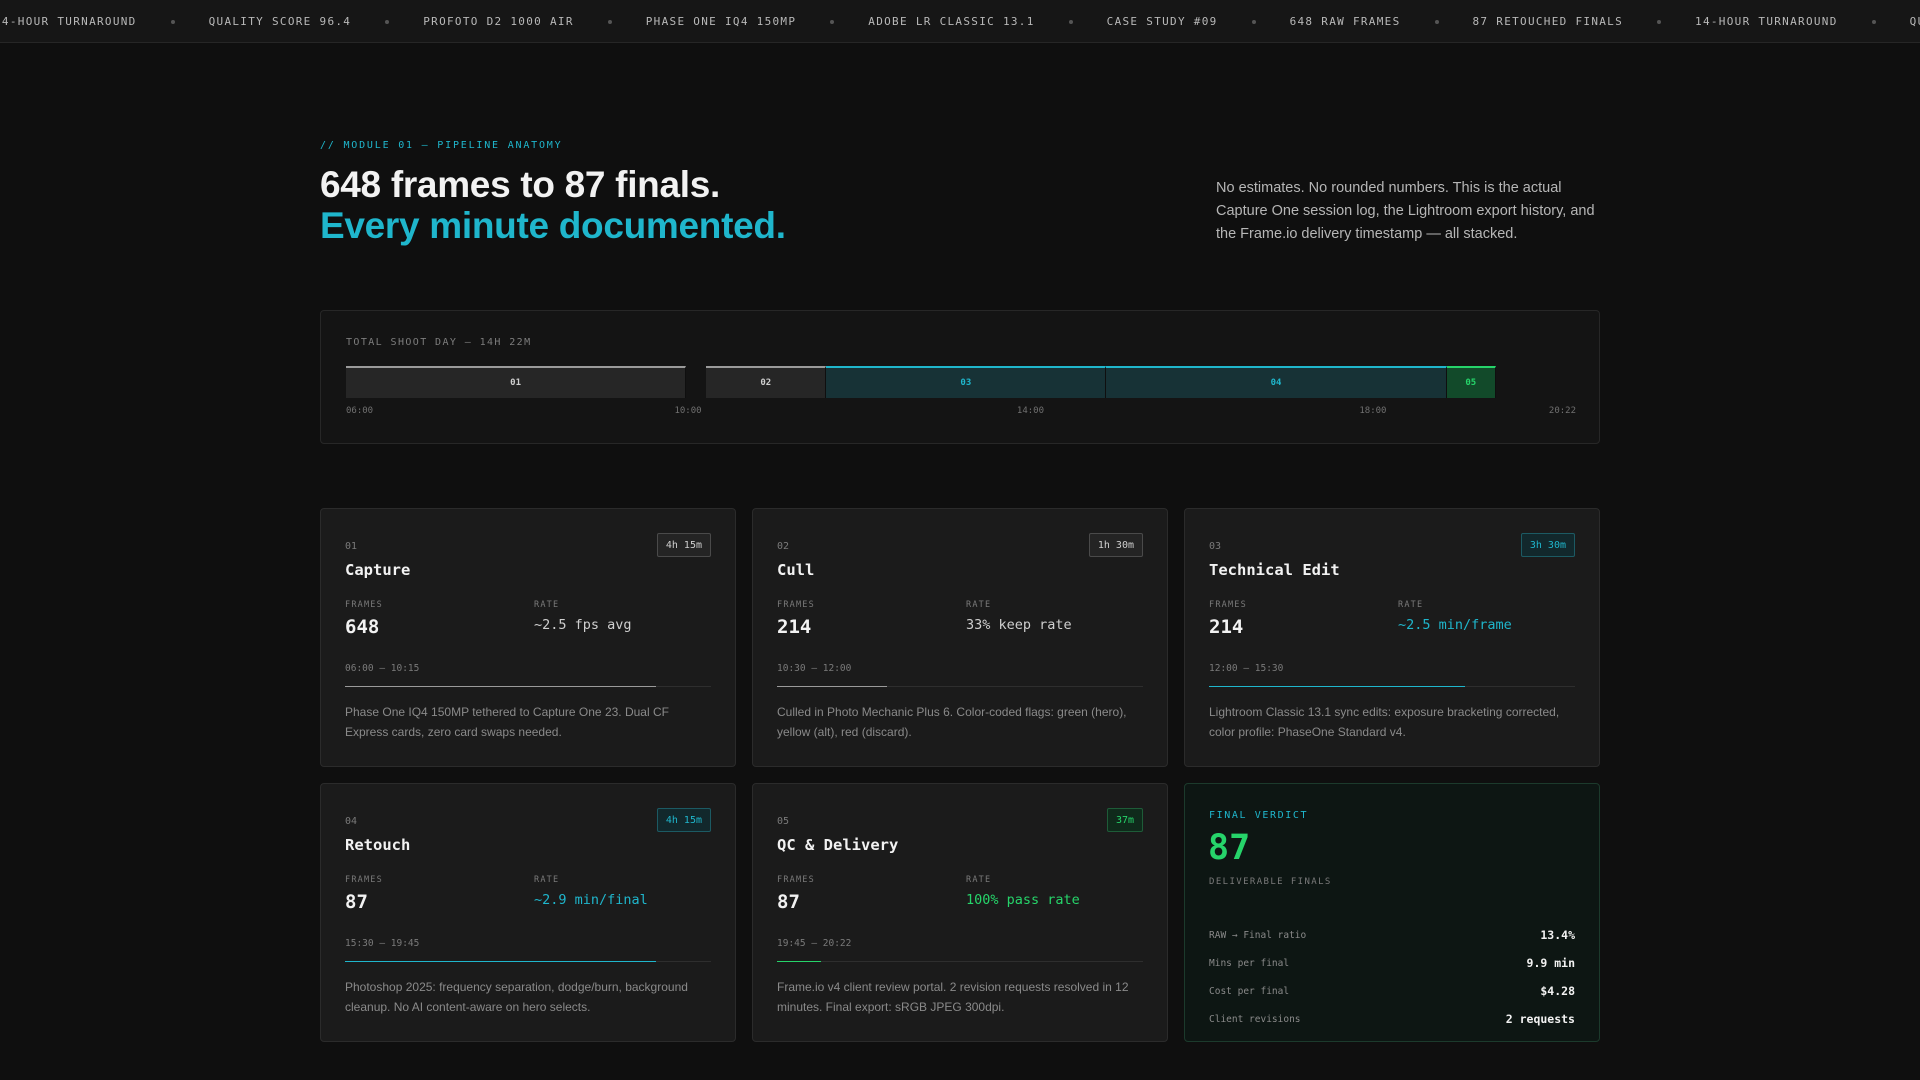 The height and width of the screenshot is (1080, 1920). I want to click on verdict-label: FINAL VERDICT, so click(1259, 815).